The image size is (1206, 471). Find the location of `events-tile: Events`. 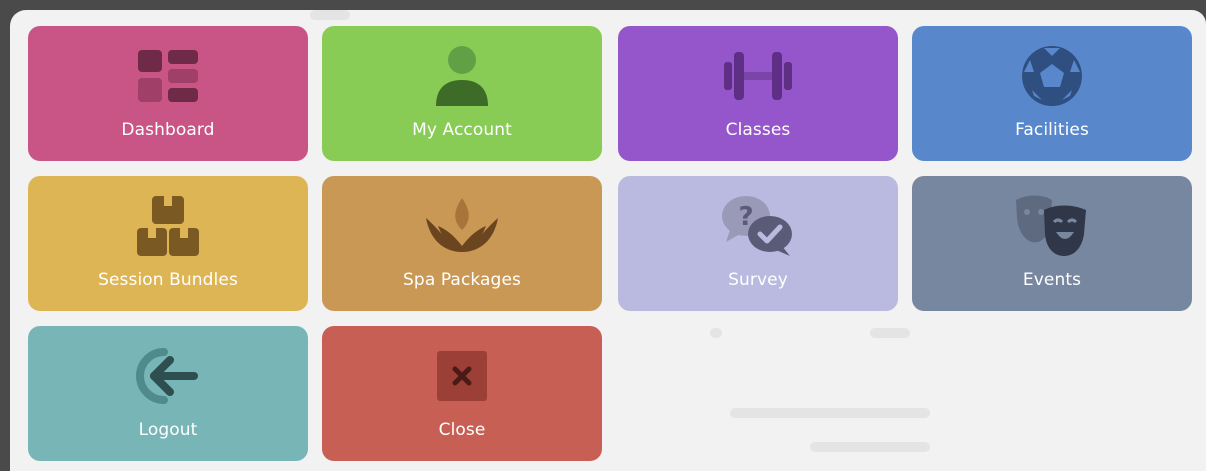

events-tile: Events is located at coordinates (1052, 243).